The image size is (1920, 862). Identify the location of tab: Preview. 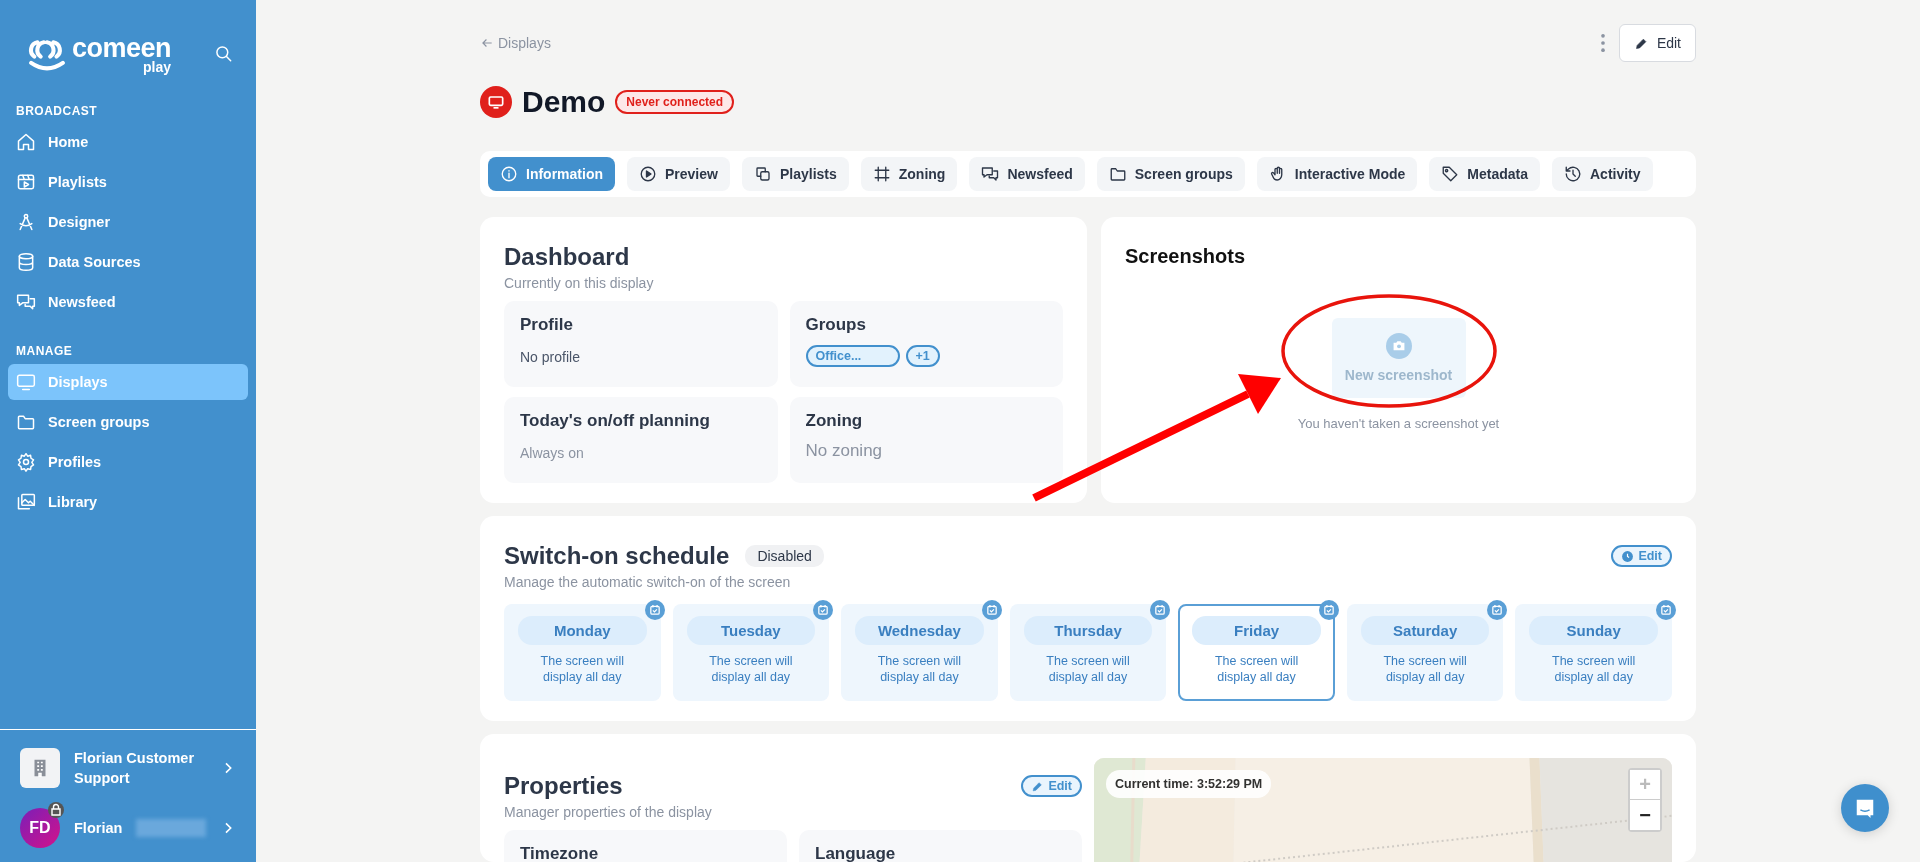
(678, 174).